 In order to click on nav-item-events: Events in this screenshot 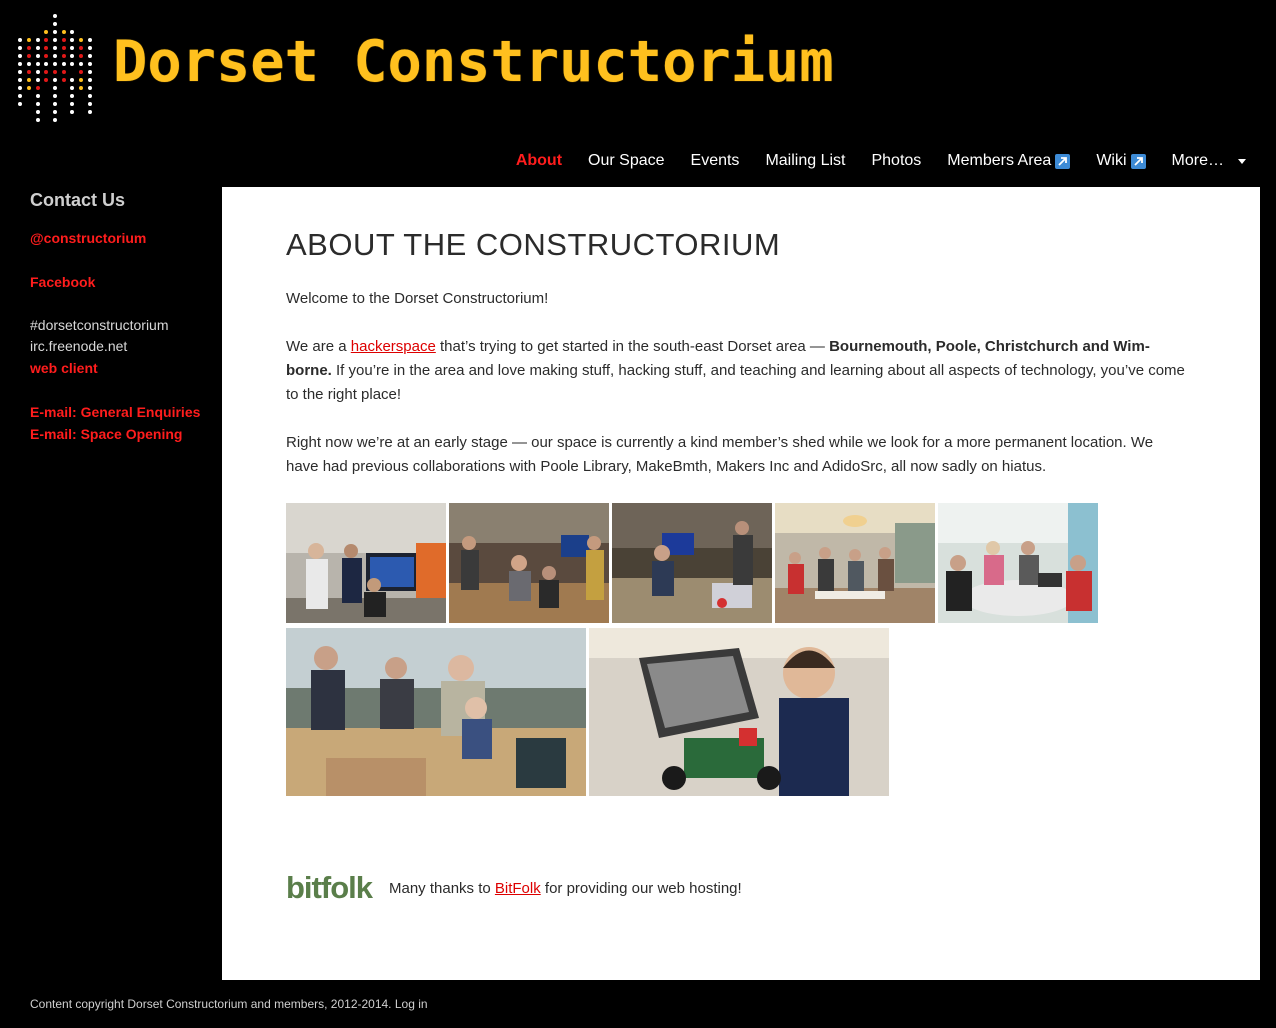, I will do `click(715, 161)`.